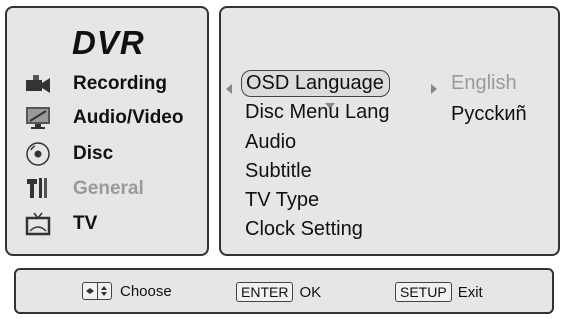  What do you see at coordinates (108, 188) in the screenshot?
I see `nav-label: General` at bounding box center [108, 188].